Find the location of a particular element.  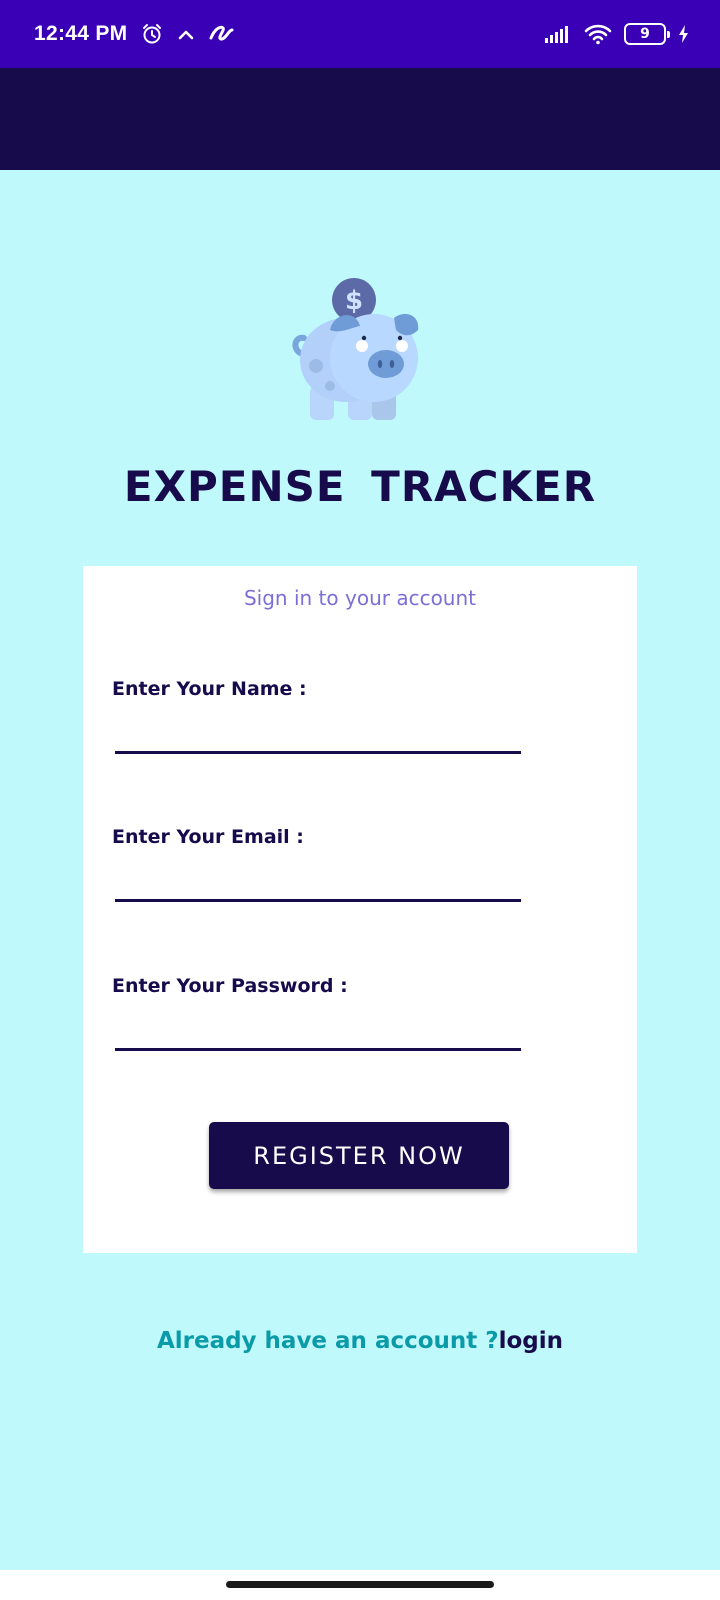

piggy-bank-icon: $ is located at coordinates (360, 354).